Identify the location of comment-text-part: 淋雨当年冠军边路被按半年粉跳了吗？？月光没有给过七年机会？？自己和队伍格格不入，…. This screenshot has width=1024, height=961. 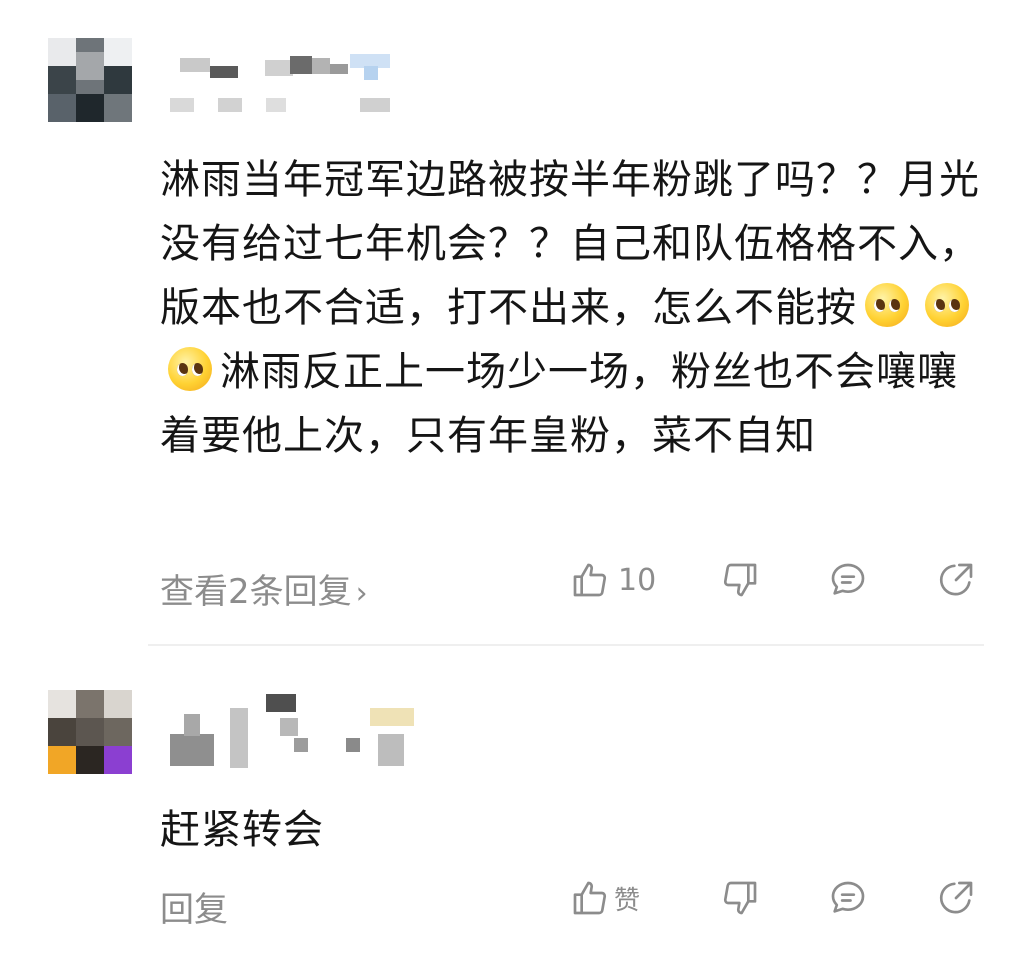
(570, 244).